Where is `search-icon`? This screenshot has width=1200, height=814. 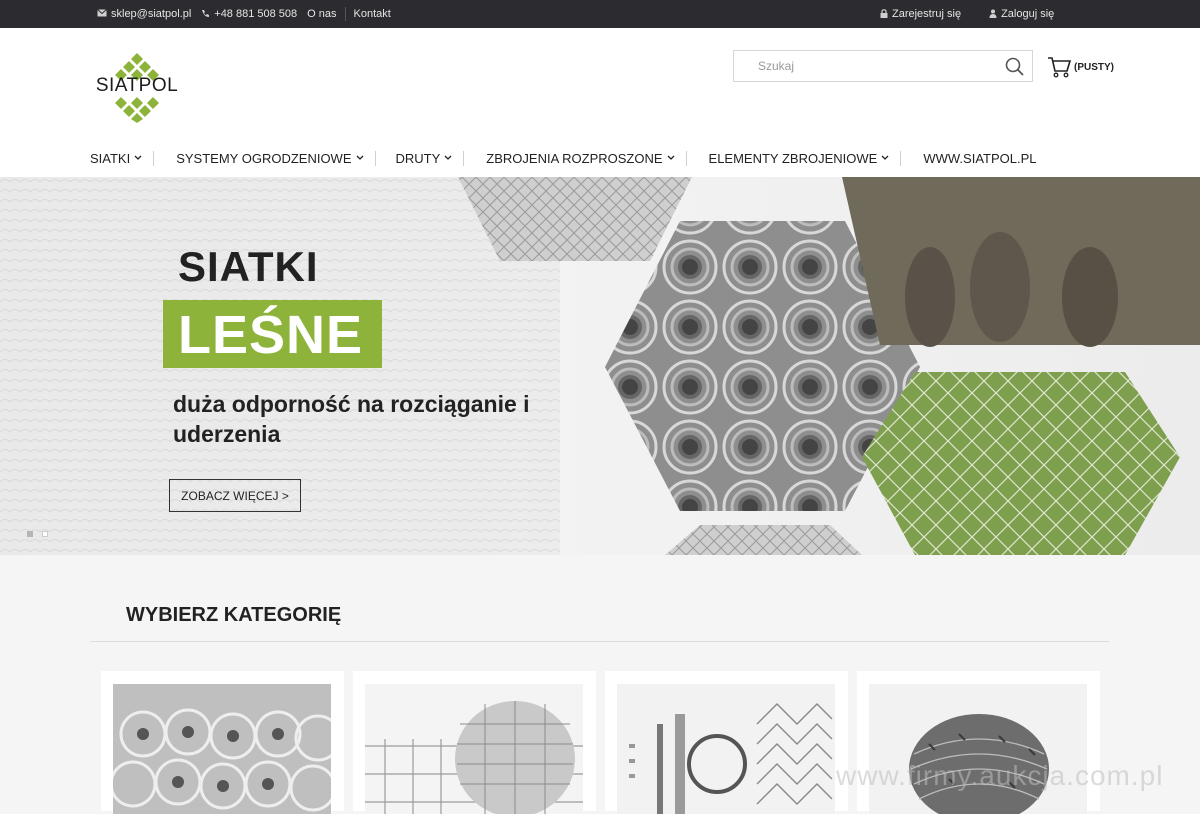
search-icon is located at coordinates (1014, 66).